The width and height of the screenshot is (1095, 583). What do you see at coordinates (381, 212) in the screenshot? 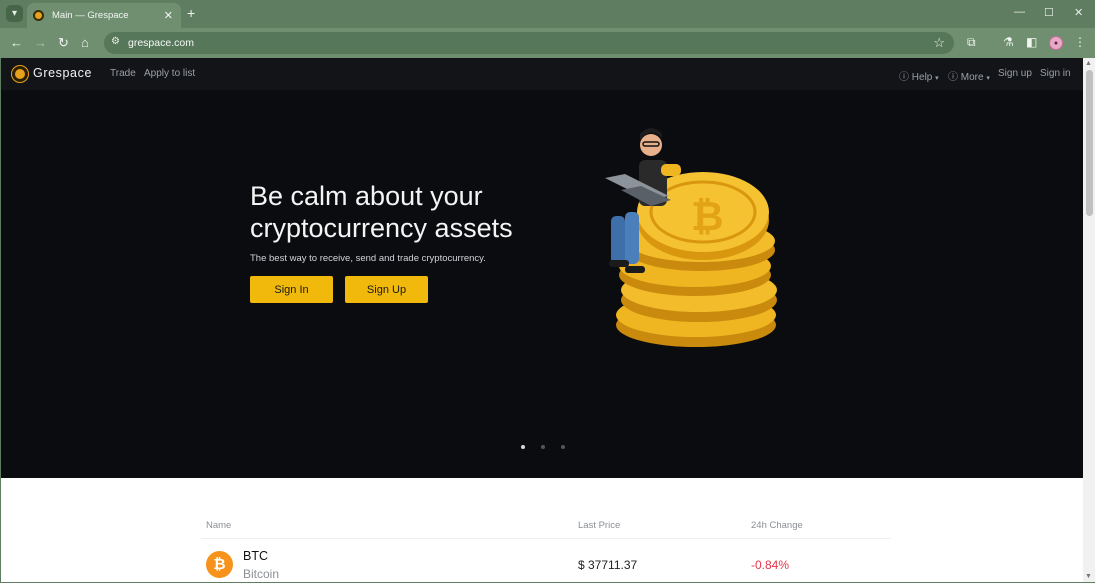
I see `hero-title: Be calm about your cryptocurrency assets` at bounding box center [381, 212].